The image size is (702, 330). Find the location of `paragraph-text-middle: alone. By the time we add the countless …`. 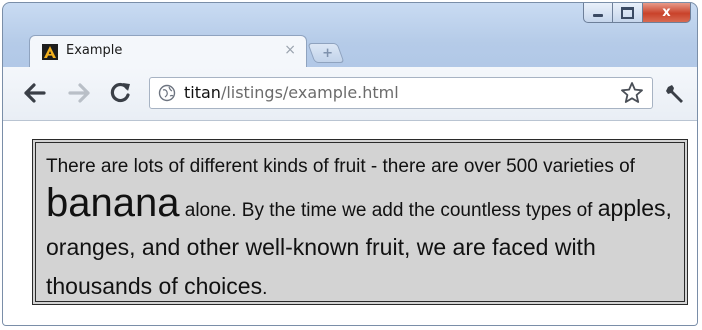

paragraph-text-middle: alone. By the time we add the countless … is located at coordinates (388, 210).